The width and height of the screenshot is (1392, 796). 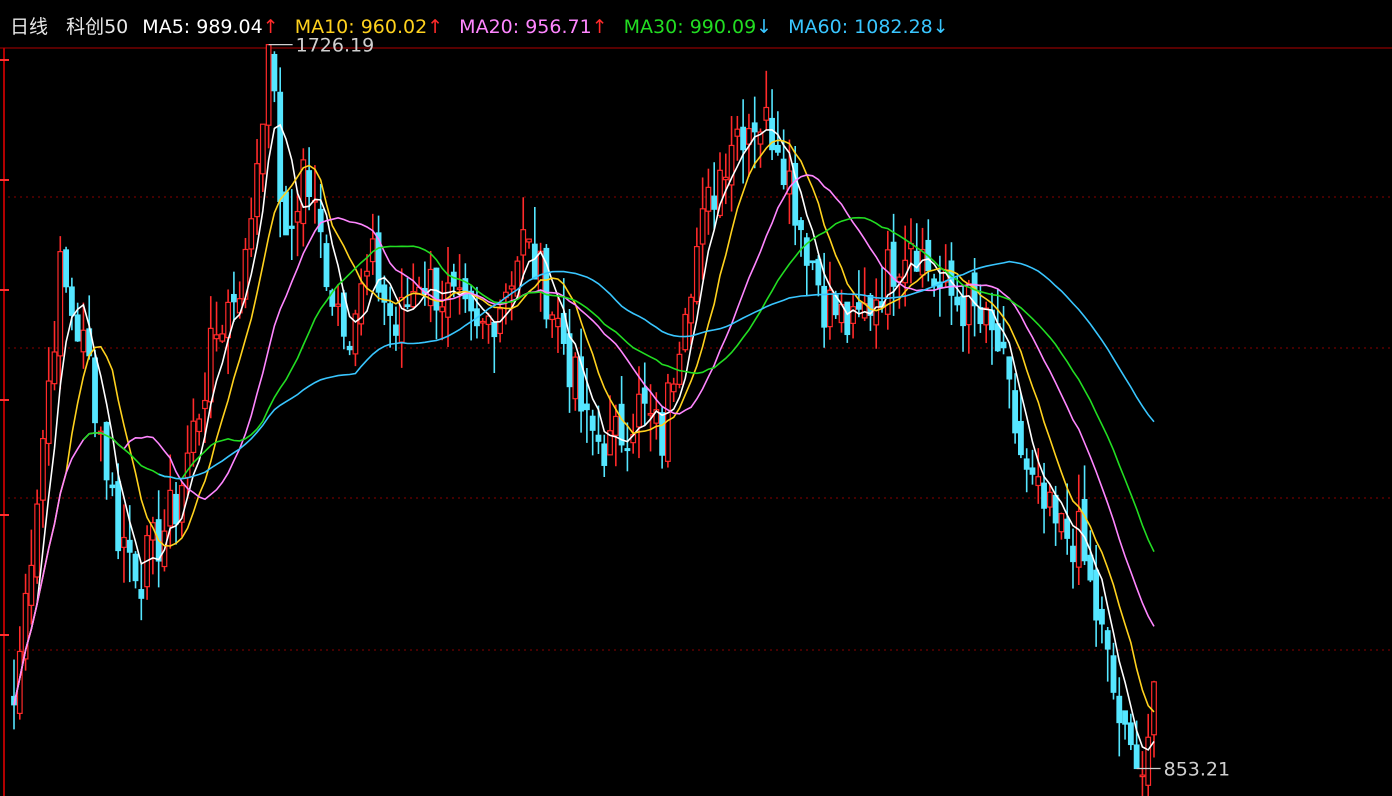 I want to click on ma5-value: 989.04, so click(x=229, y=27).